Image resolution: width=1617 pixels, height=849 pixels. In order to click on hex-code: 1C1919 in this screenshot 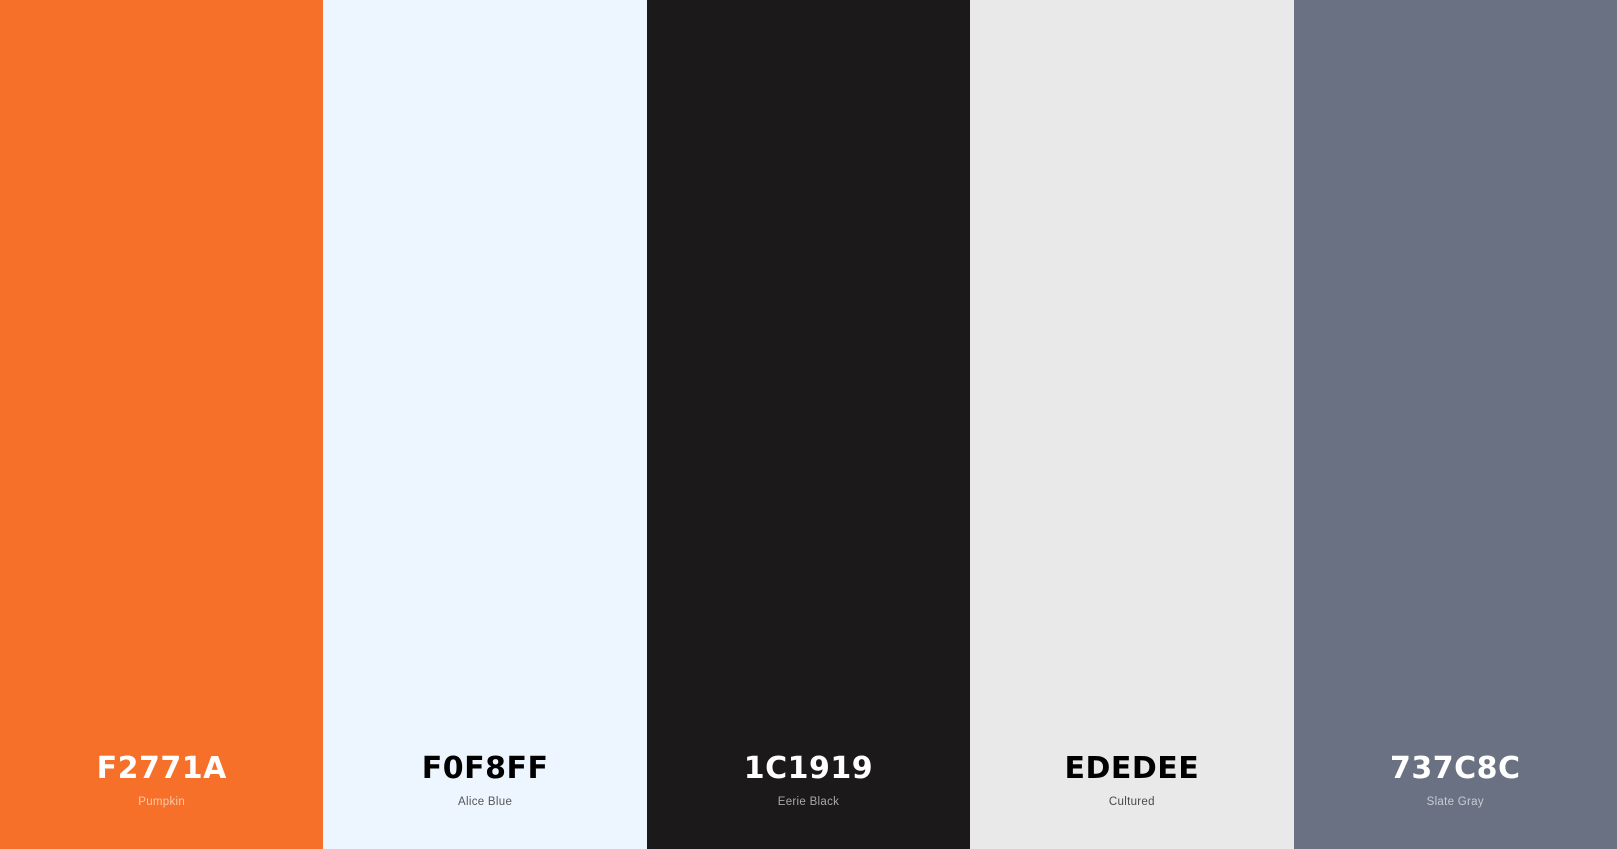, I will do `click(808, 769)`.